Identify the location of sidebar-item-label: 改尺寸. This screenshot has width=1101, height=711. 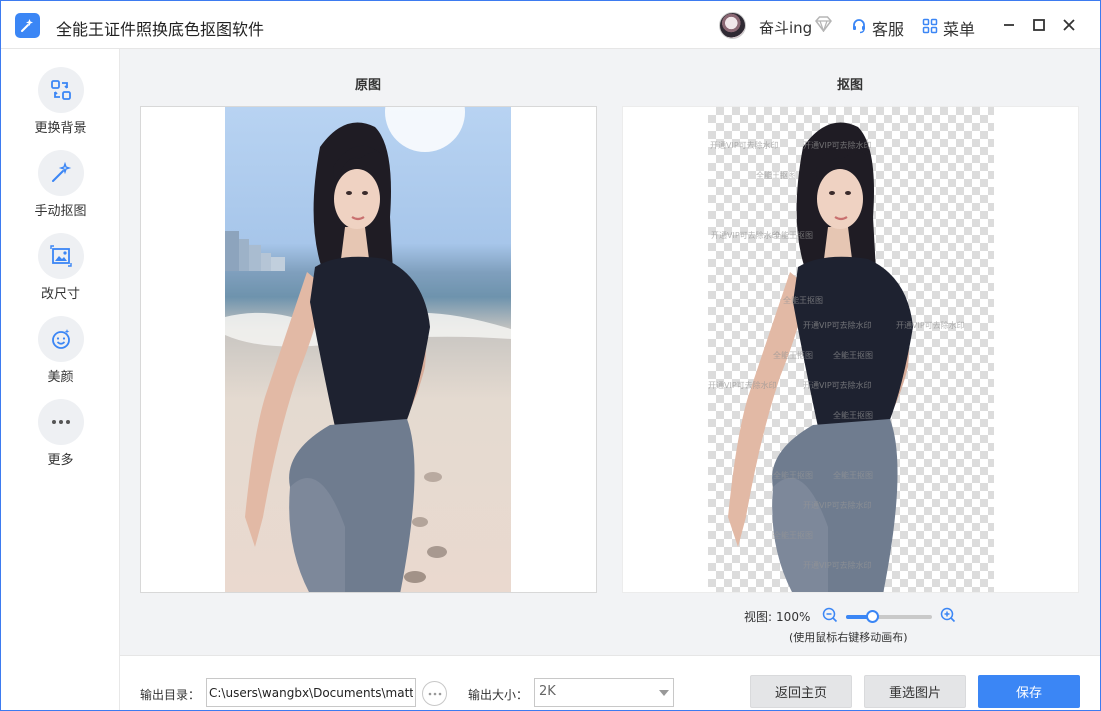
(60, 294).